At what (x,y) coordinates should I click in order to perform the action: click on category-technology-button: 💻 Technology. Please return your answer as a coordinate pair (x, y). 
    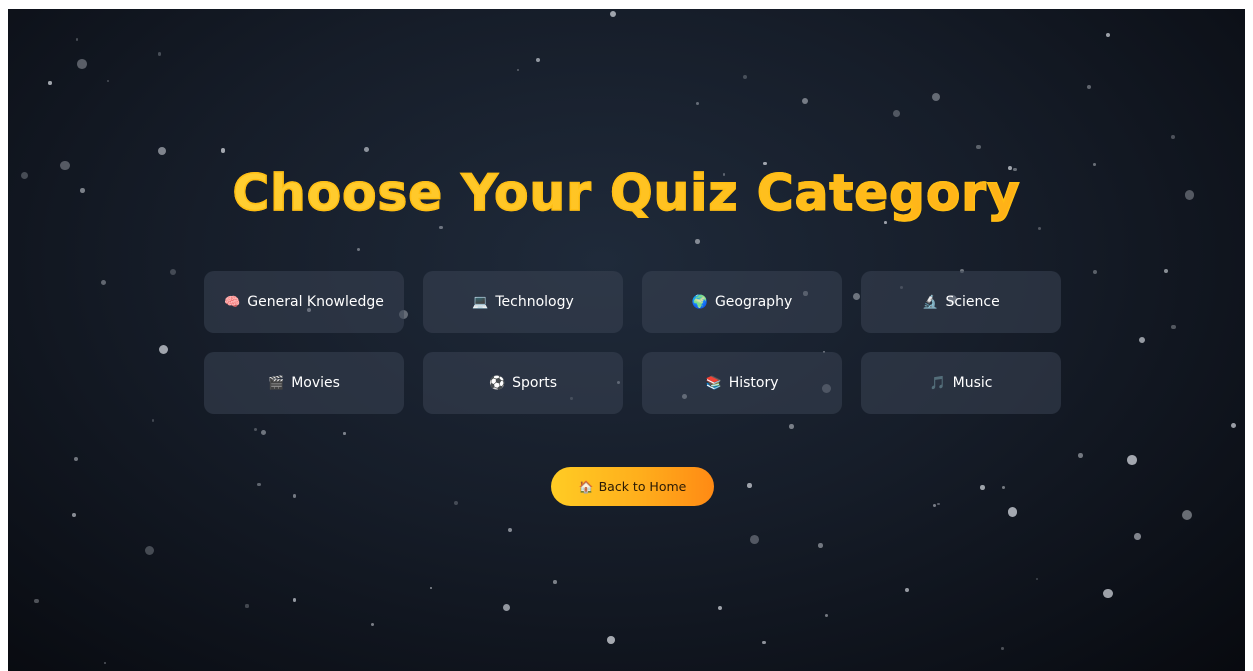
    Looking at the image, I should click on (523, 302).